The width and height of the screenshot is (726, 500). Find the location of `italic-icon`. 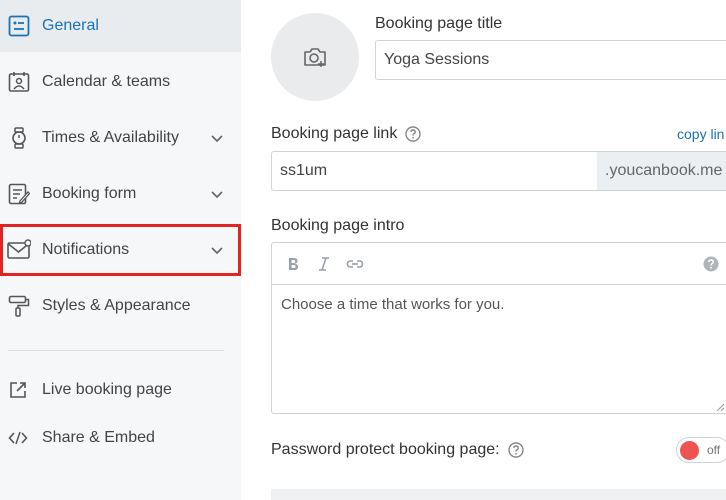

italic-icon is located at coordinates (324, 264).